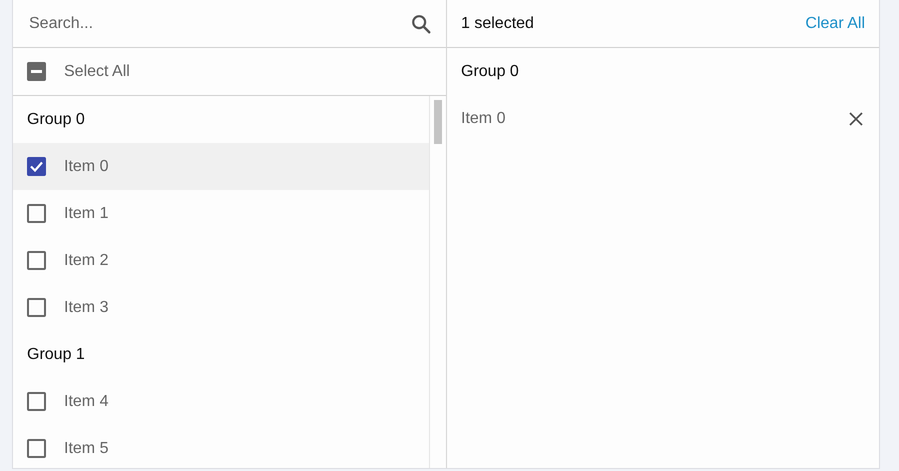 The width and height of the screenshot is (899, 471). I want to click on select-all-label: Select All, so click(97, 71).